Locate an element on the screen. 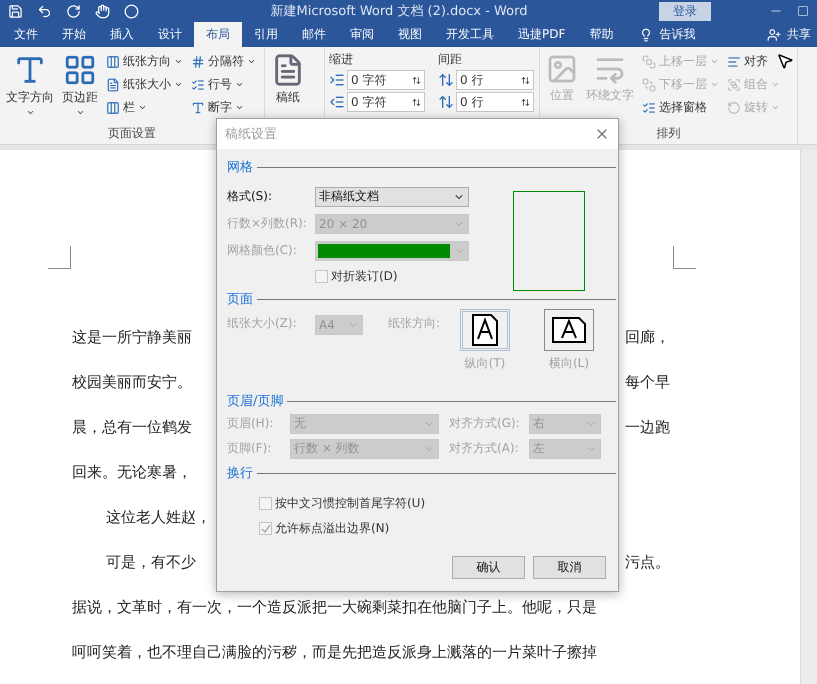 The image size is (817, 684). document-text: 晨，总有一位鹤发 is located at coordinates (132, 427).